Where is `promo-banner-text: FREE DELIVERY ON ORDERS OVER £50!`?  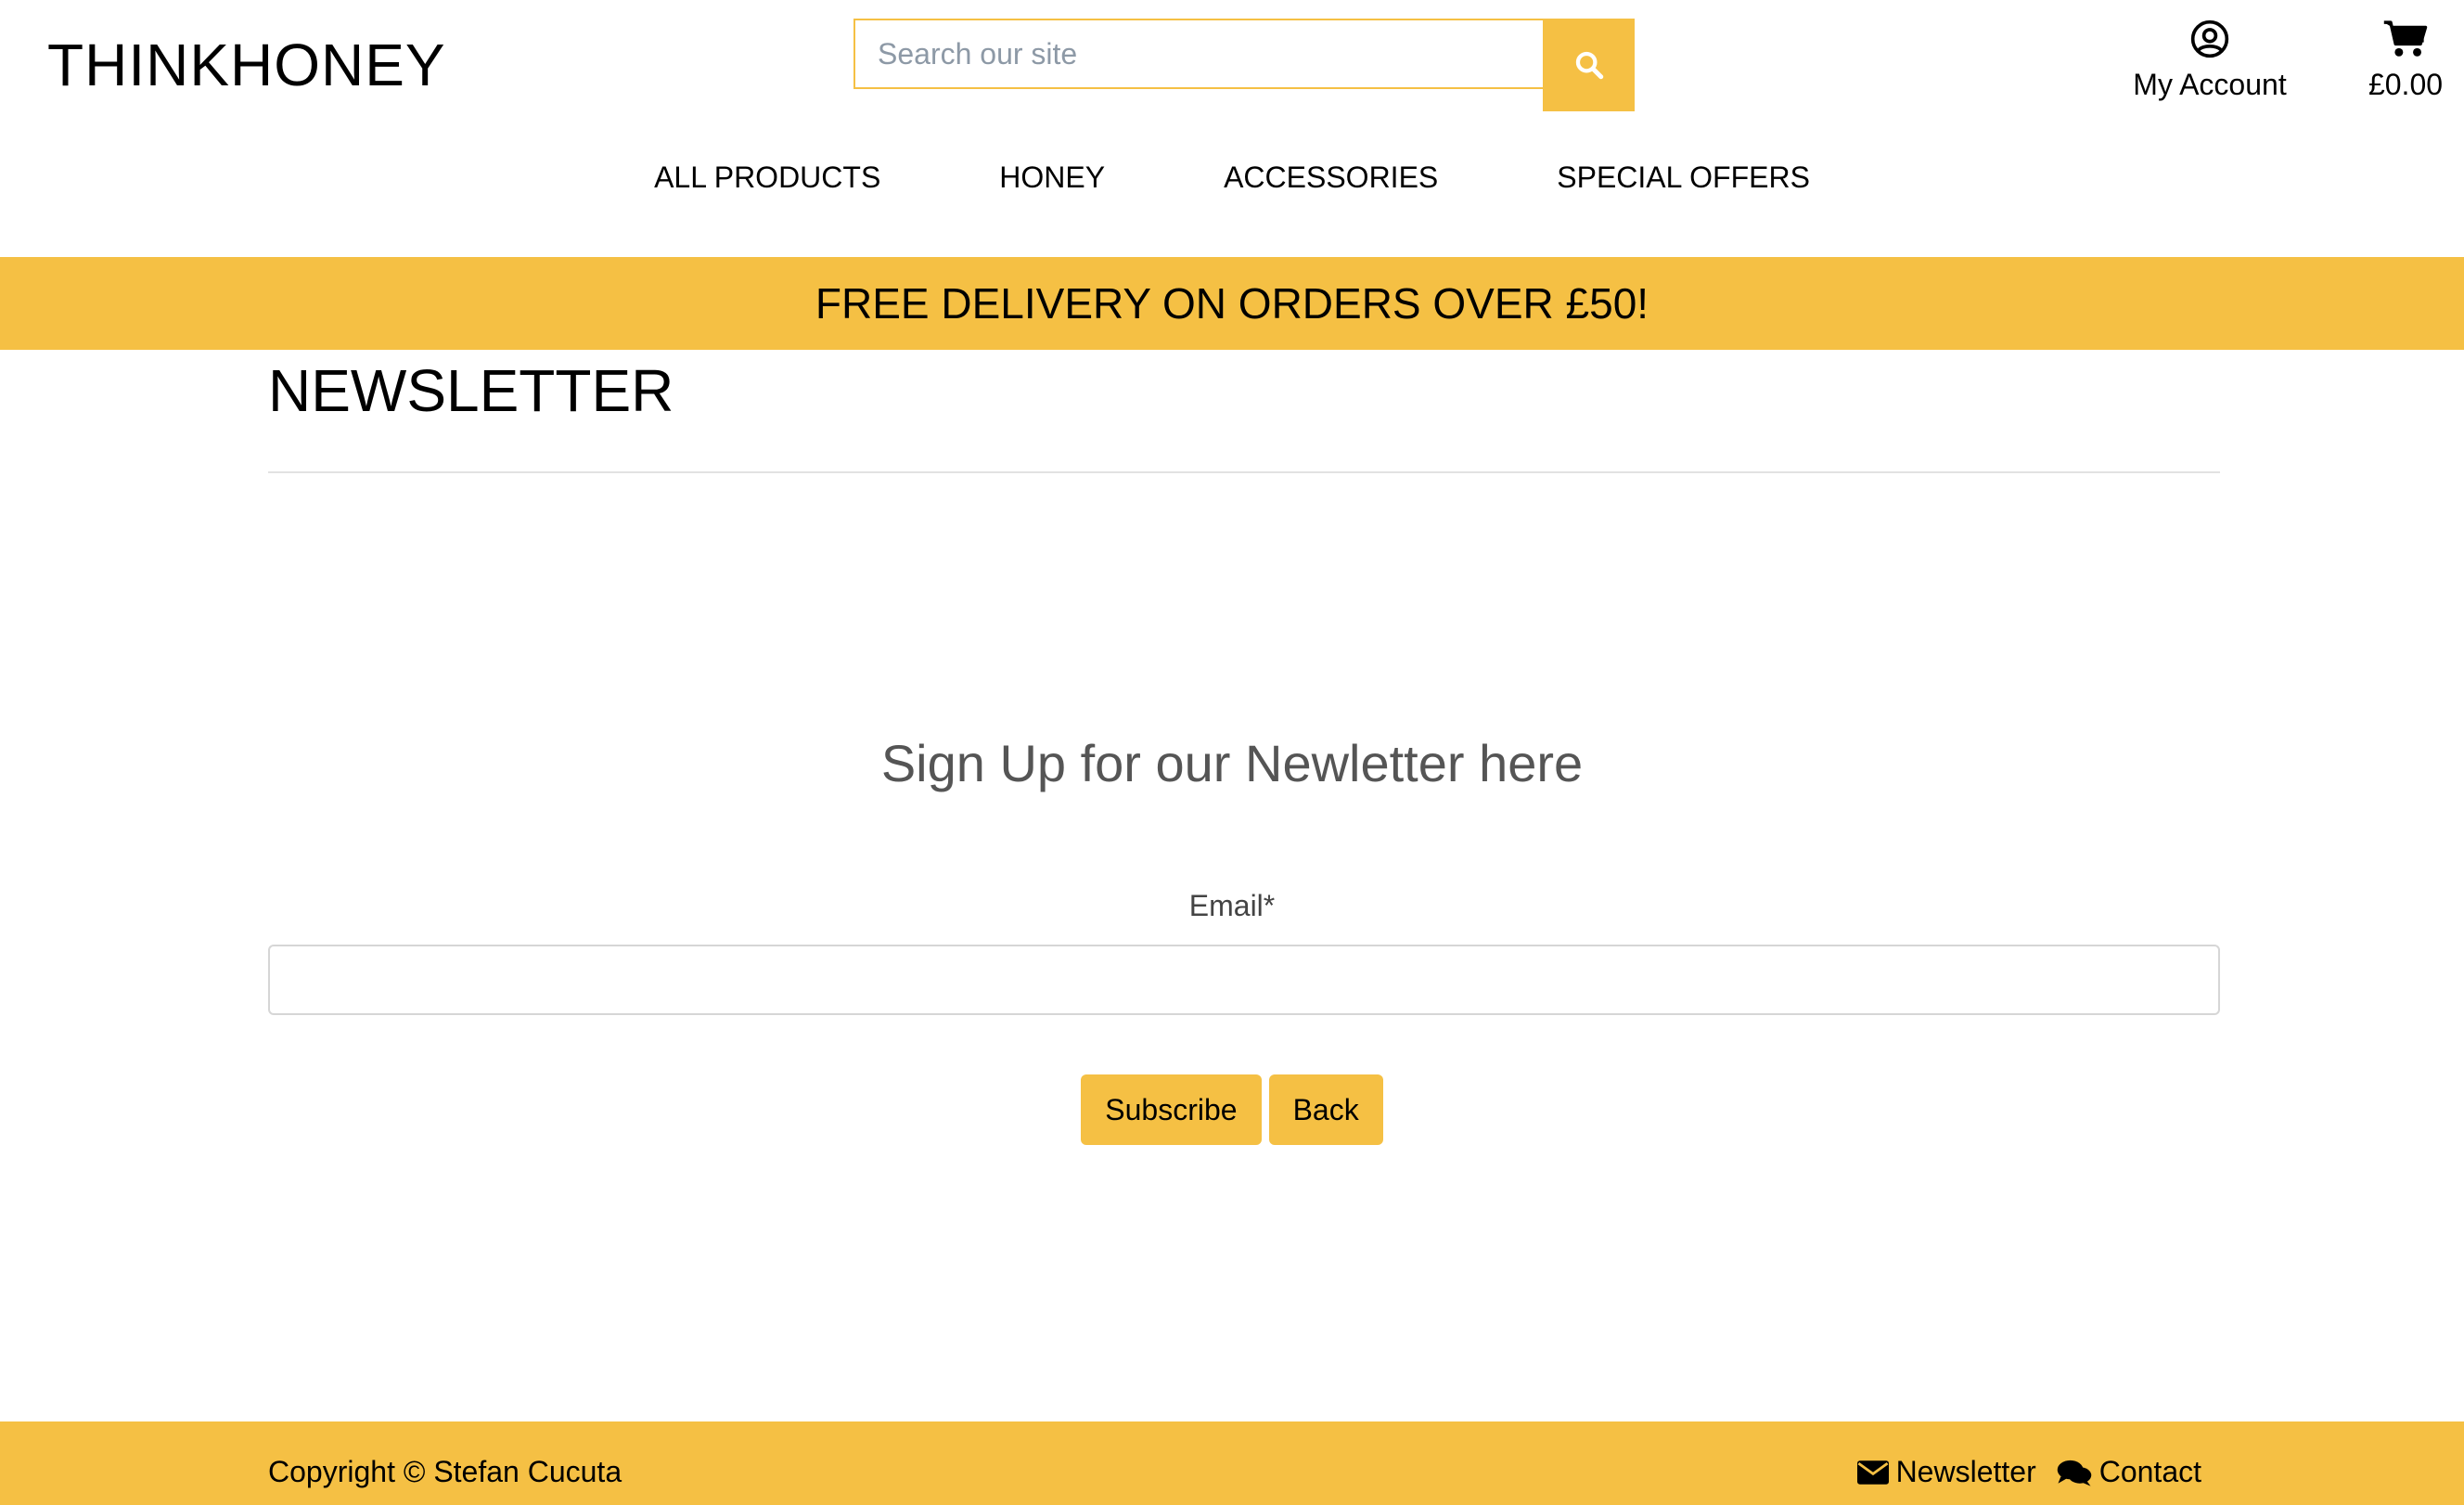
promo-banner-text: FREE DELIVERY ON ORDERS OVER £50! is located at coordinates (1232, 303).